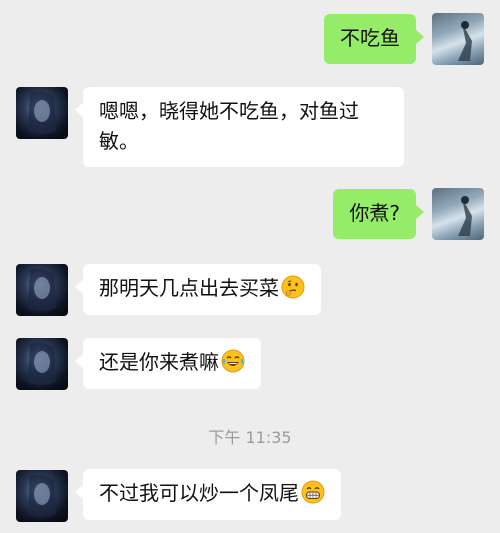  What do you see at coordinates (374, 213) in the screenshot?
I see `message-text: 你煮?` at bounding box center [374, 213].